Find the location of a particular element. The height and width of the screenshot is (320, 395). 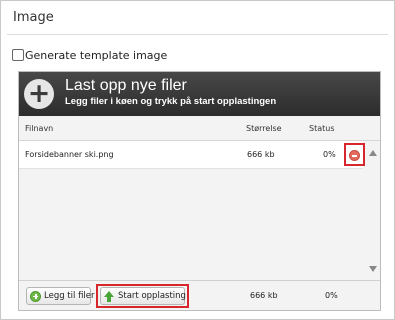

file-list-header: Filnavn Størrelse Status is located at coordinates (199, 128).